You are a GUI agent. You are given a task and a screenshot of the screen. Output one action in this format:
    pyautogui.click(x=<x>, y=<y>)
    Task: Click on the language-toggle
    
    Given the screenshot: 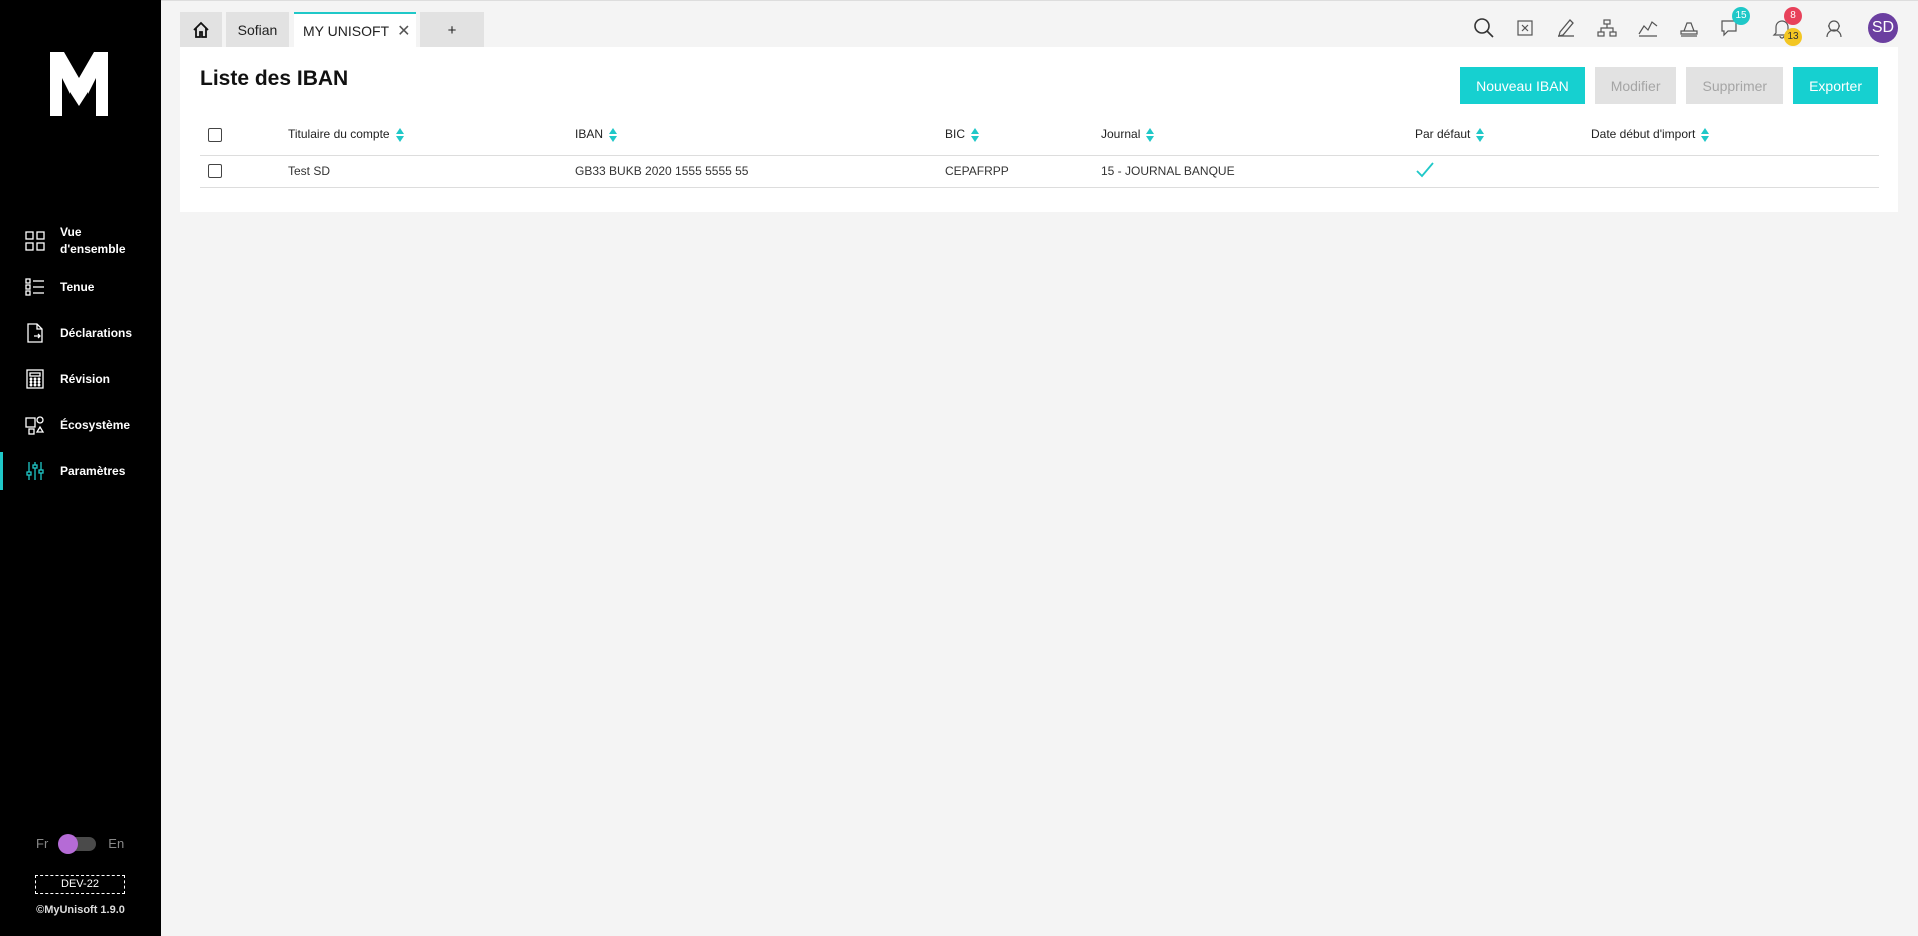 What is the action you would take?
    pyautogui.click(x=77, y=843)
    